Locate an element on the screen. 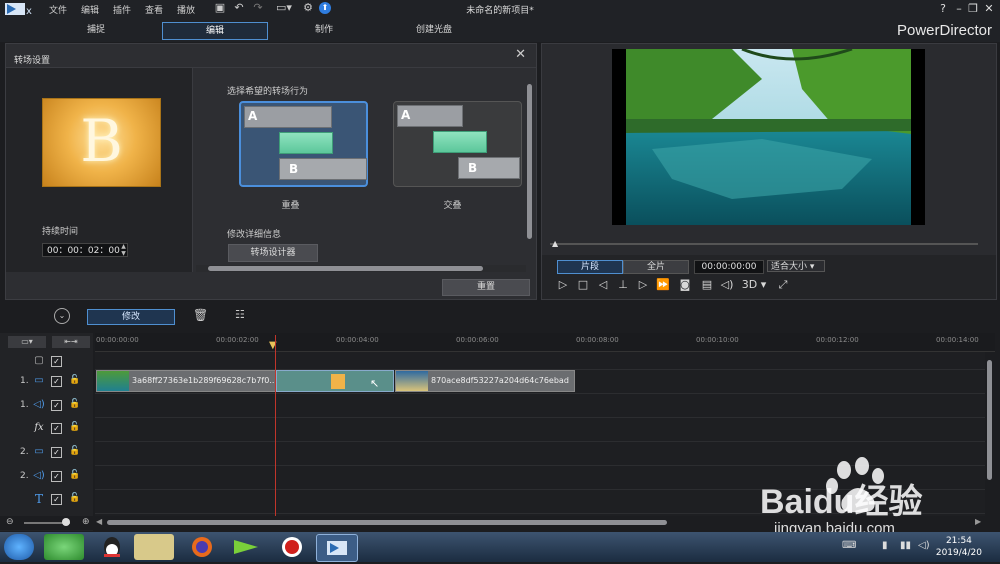 This screenshot has width=1000, height=564. file-explorer-icon is located at coordinates (154, 547).